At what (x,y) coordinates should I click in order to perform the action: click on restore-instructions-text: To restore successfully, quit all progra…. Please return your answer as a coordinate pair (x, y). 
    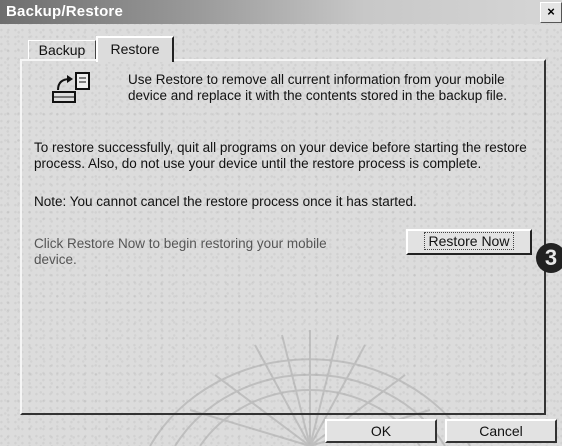
    Looking at the image, I should click on (280, 155).